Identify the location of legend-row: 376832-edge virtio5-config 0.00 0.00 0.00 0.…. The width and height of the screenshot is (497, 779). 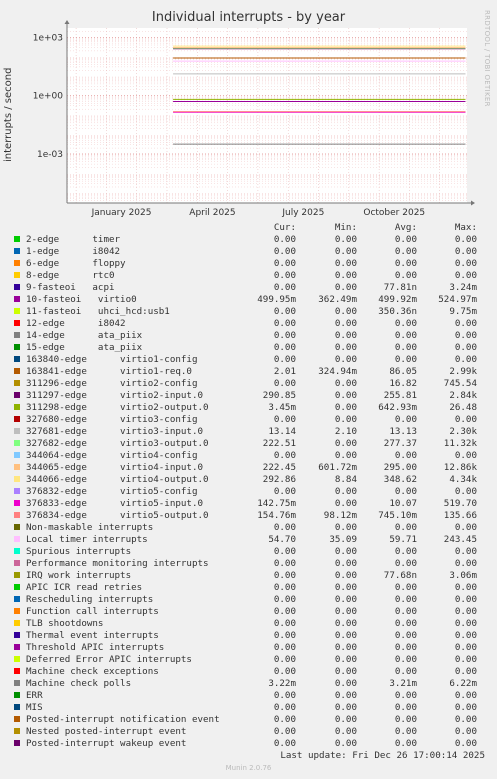
(248, 492).